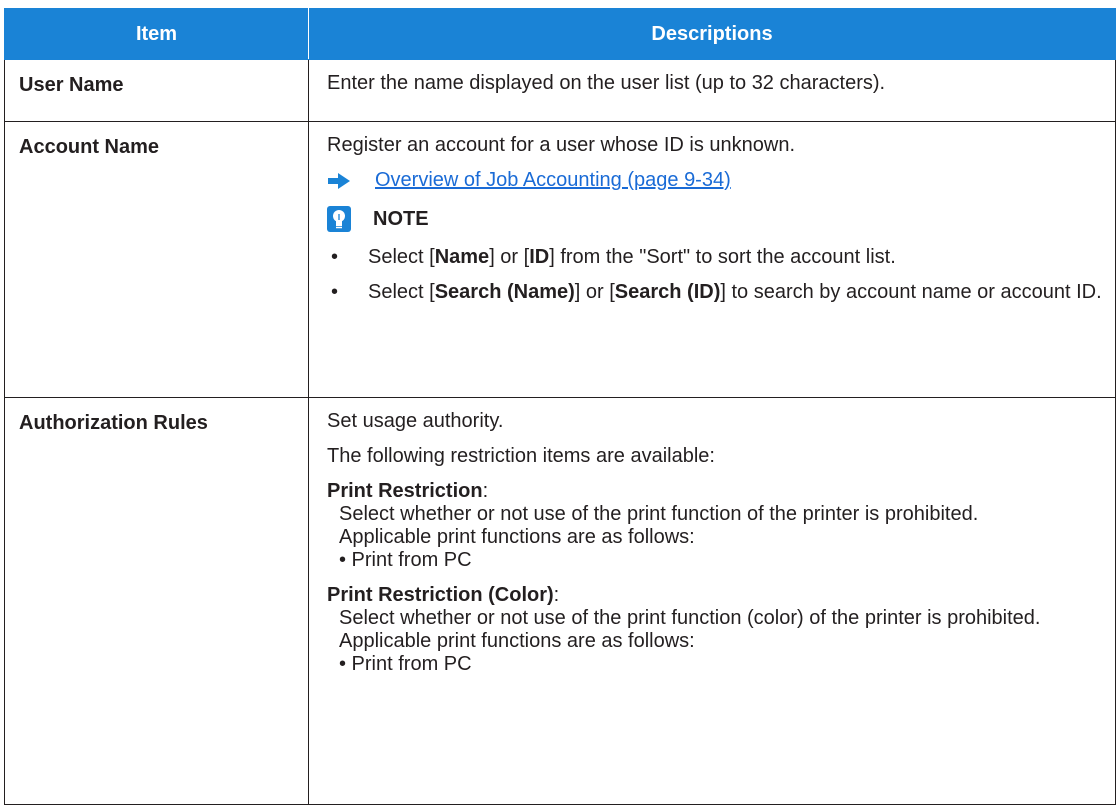 This screenshot has height=810, width=1120. Describe the element at coordinates (712, 34) in the screenshot. I see `header-descriptions: Descriptions` at that location.